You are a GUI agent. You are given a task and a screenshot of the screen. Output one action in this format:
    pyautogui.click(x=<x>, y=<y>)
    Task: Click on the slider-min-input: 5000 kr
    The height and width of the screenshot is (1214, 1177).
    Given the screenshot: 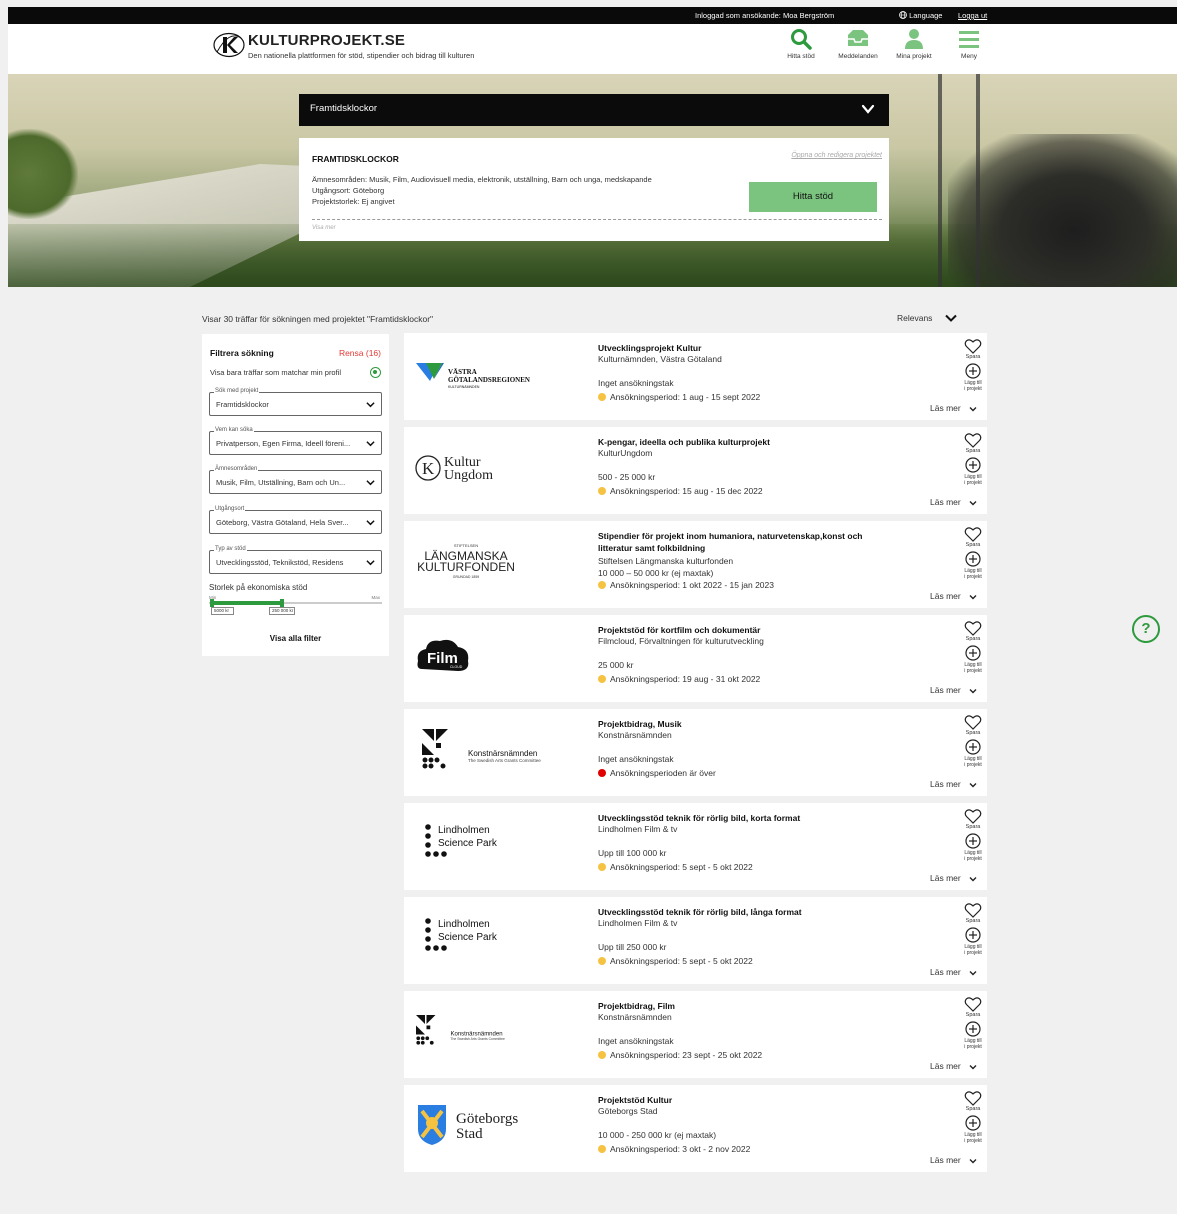 What is the action you would take?
    pyautogui.click(x=222, y=611)
    